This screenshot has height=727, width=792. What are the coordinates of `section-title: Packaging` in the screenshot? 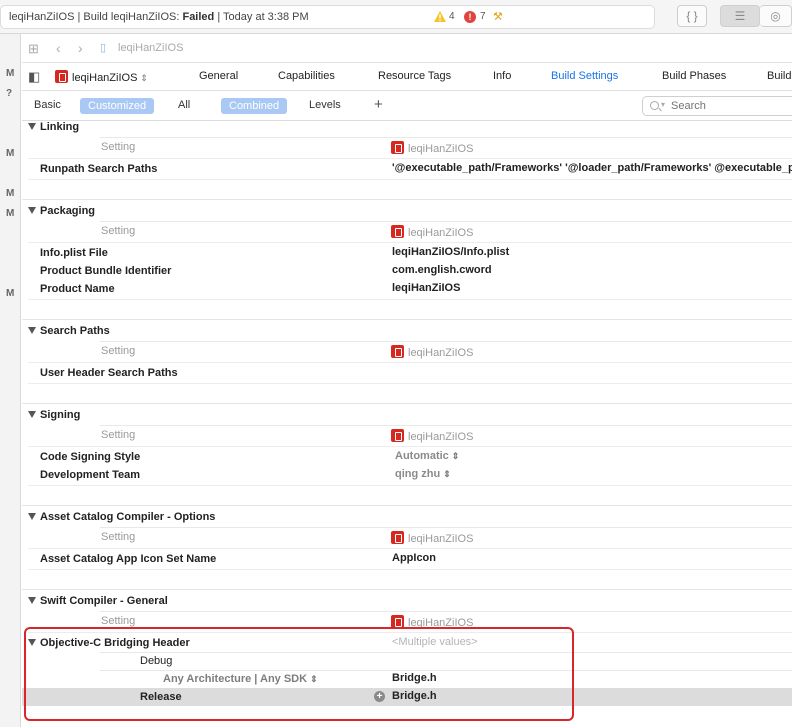 It's located at (68, 211).